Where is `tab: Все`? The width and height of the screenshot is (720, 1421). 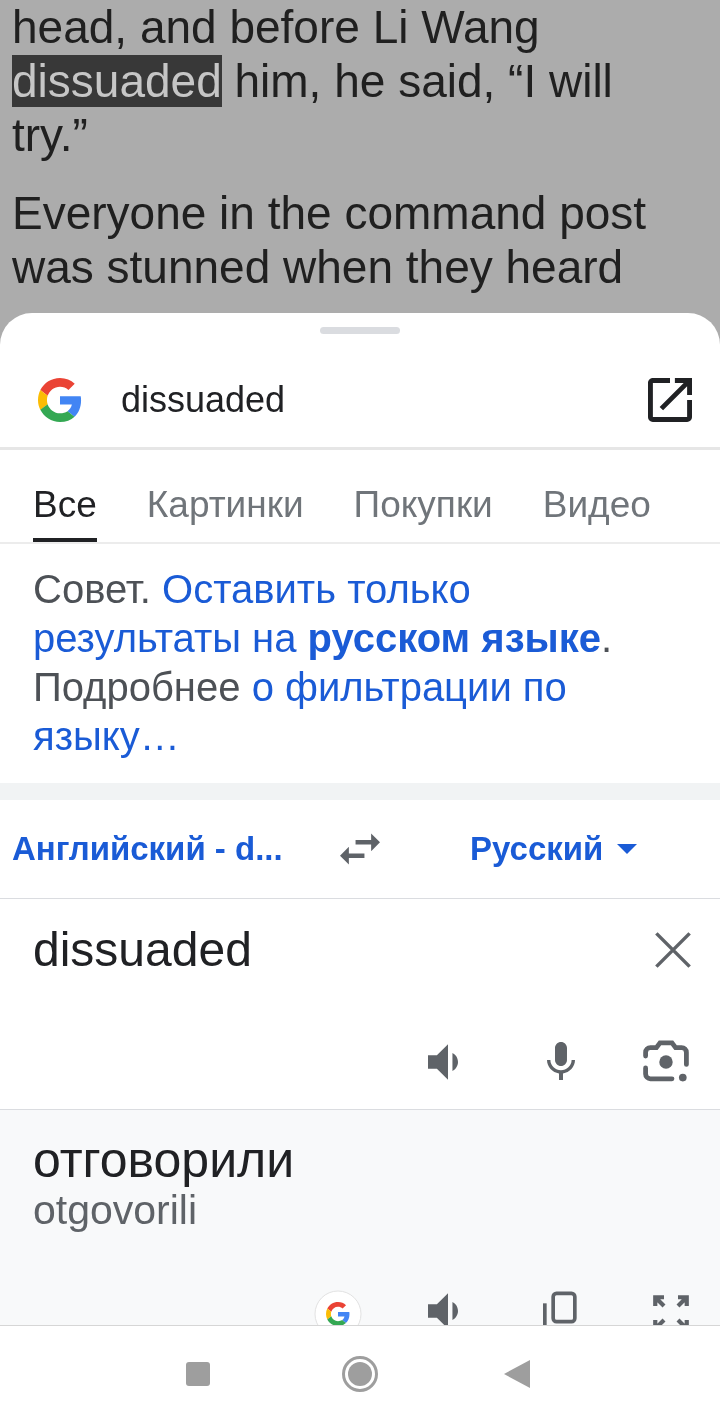 tab: Все is located at coordinates (65, 513).